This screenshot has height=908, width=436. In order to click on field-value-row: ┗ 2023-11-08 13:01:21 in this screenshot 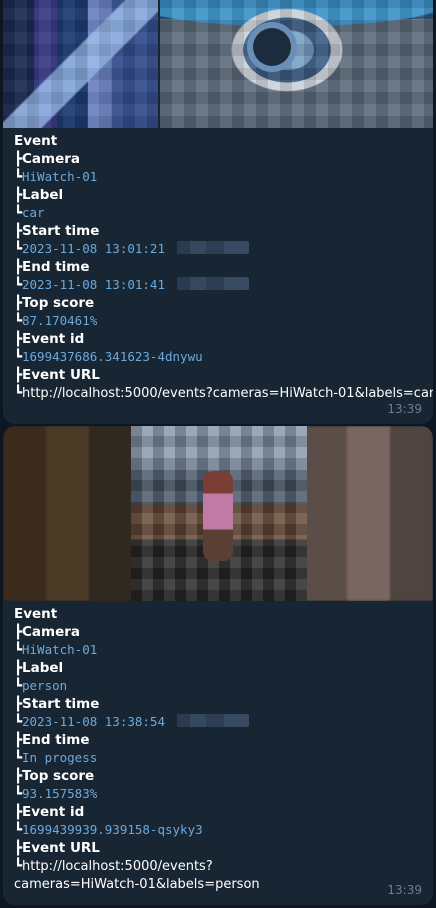, I will do `click(218, 249)`.